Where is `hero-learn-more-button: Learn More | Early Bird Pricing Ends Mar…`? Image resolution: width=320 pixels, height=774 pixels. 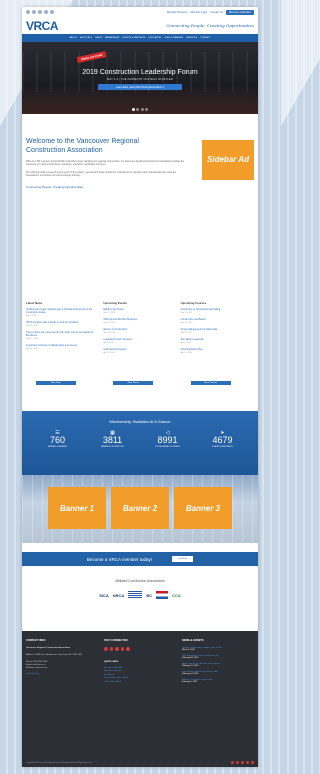
hero-learn-more-button: Learn More | Early Bird Pricing Ends Mar… is located at coordinates (140, 87).